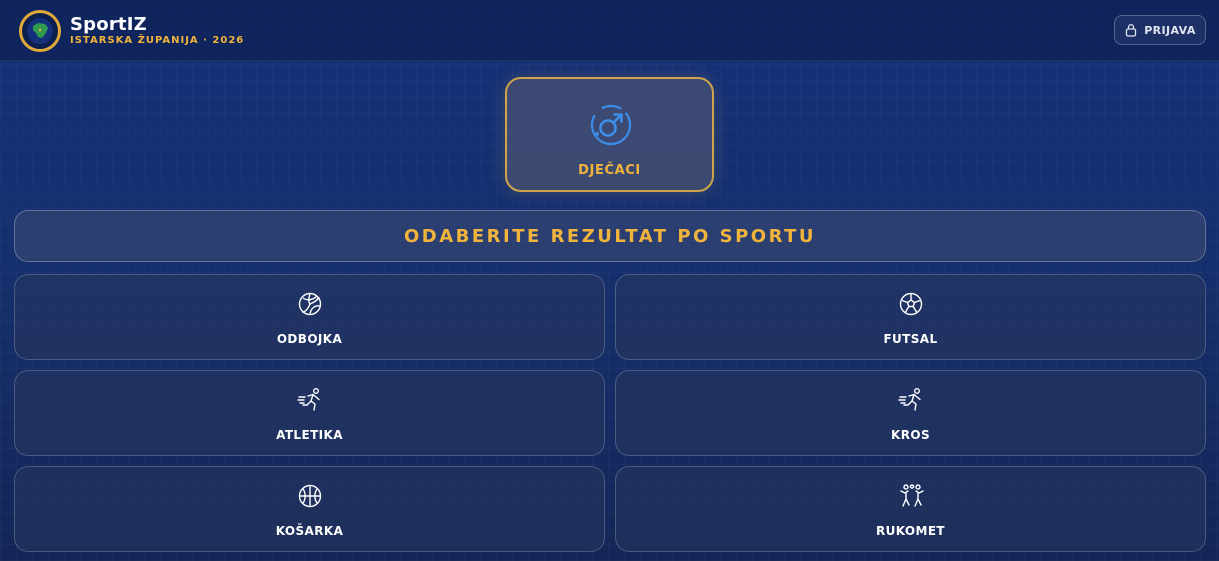 The image size is (1219, 561). Describe the element at coordinates (911, 304) in the screenshot. I see `soccer-ball-icon` at that location.